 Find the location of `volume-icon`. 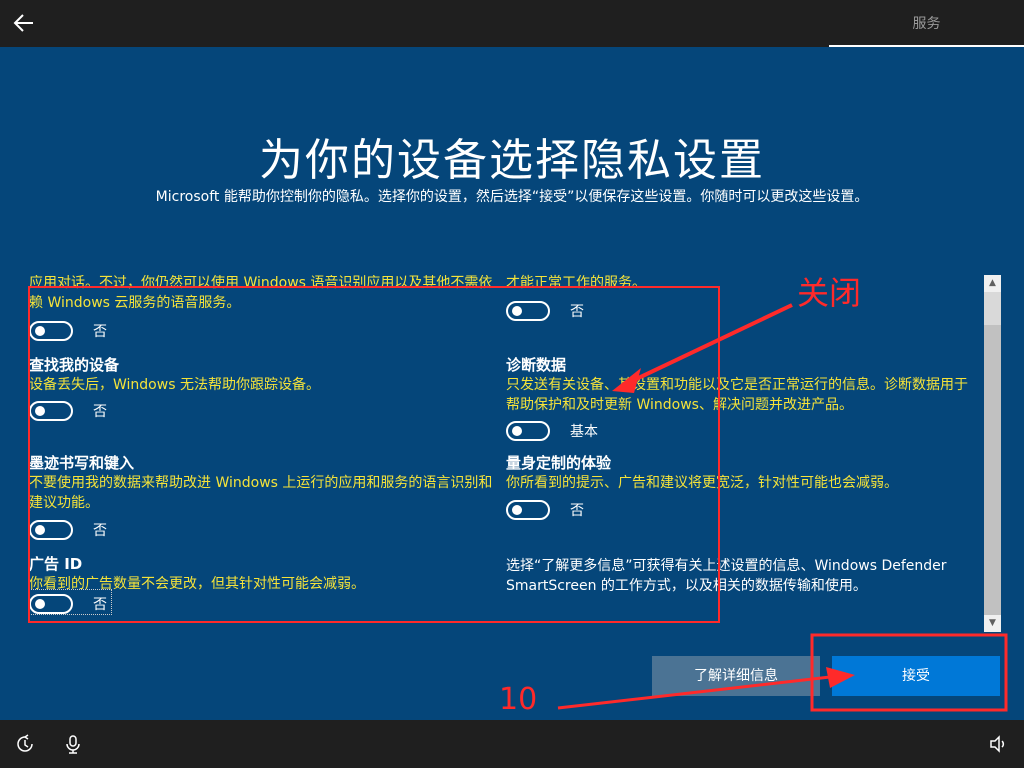

volume-icon is located at coordinates (998, 744).